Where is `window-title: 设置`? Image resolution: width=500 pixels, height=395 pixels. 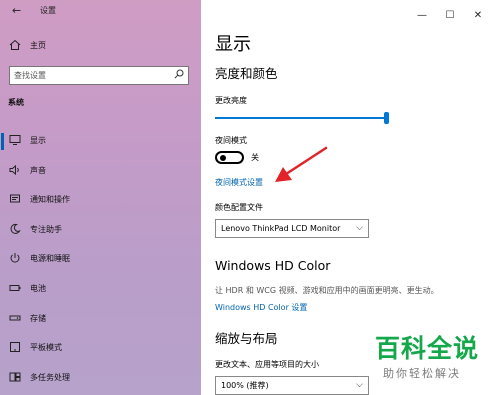
window-title: 设置 is located at coordinates (48, 10).